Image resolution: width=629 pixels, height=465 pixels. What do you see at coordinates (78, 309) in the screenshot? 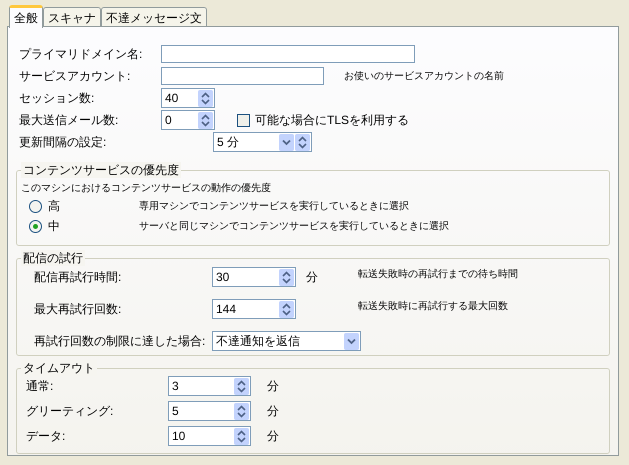
I see `field-label: 最大再試行回数:` at bounding box center [78, 309].